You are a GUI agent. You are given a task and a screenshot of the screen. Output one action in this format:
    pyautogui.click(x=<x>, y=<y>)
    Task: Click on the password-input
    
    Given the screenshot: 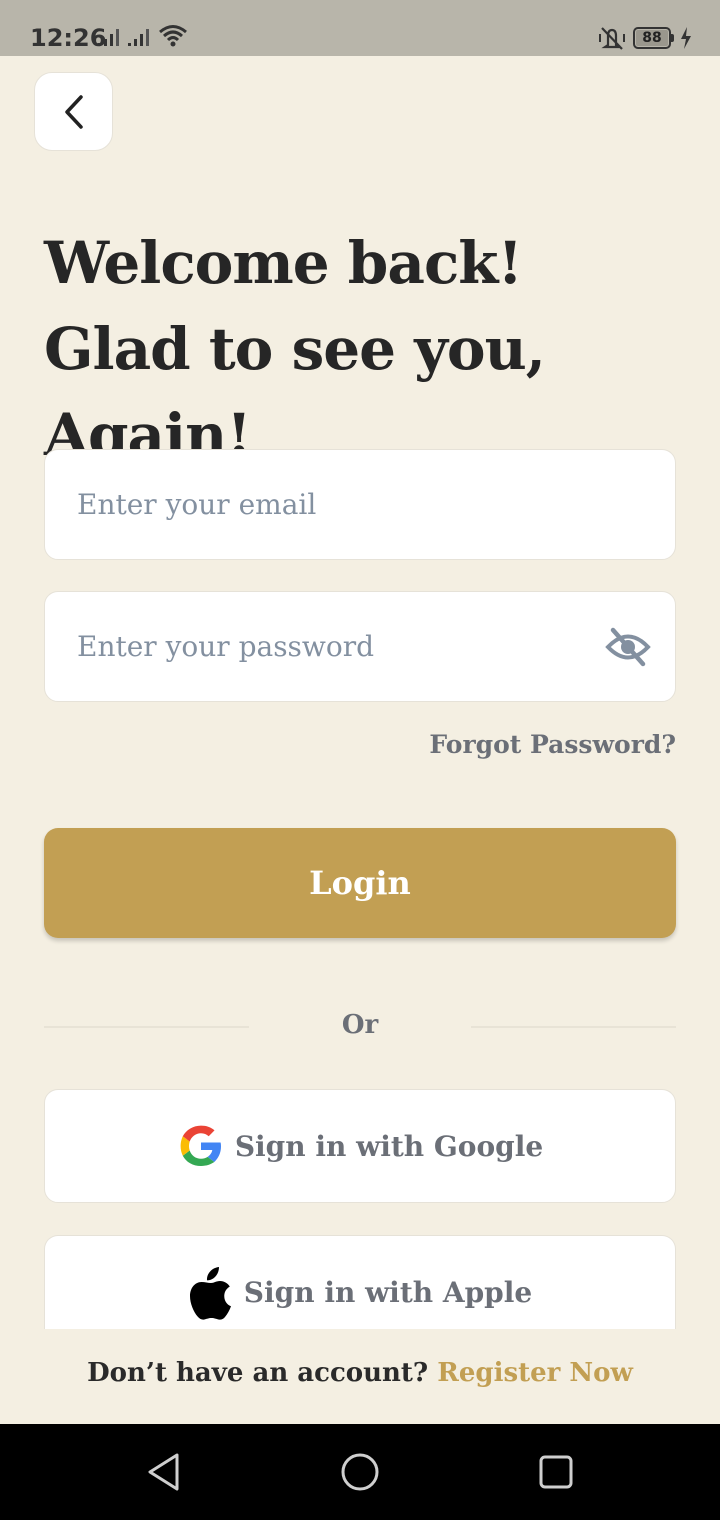 What is the action you would take?
    pyautogui.click(x=360, y=646)
    